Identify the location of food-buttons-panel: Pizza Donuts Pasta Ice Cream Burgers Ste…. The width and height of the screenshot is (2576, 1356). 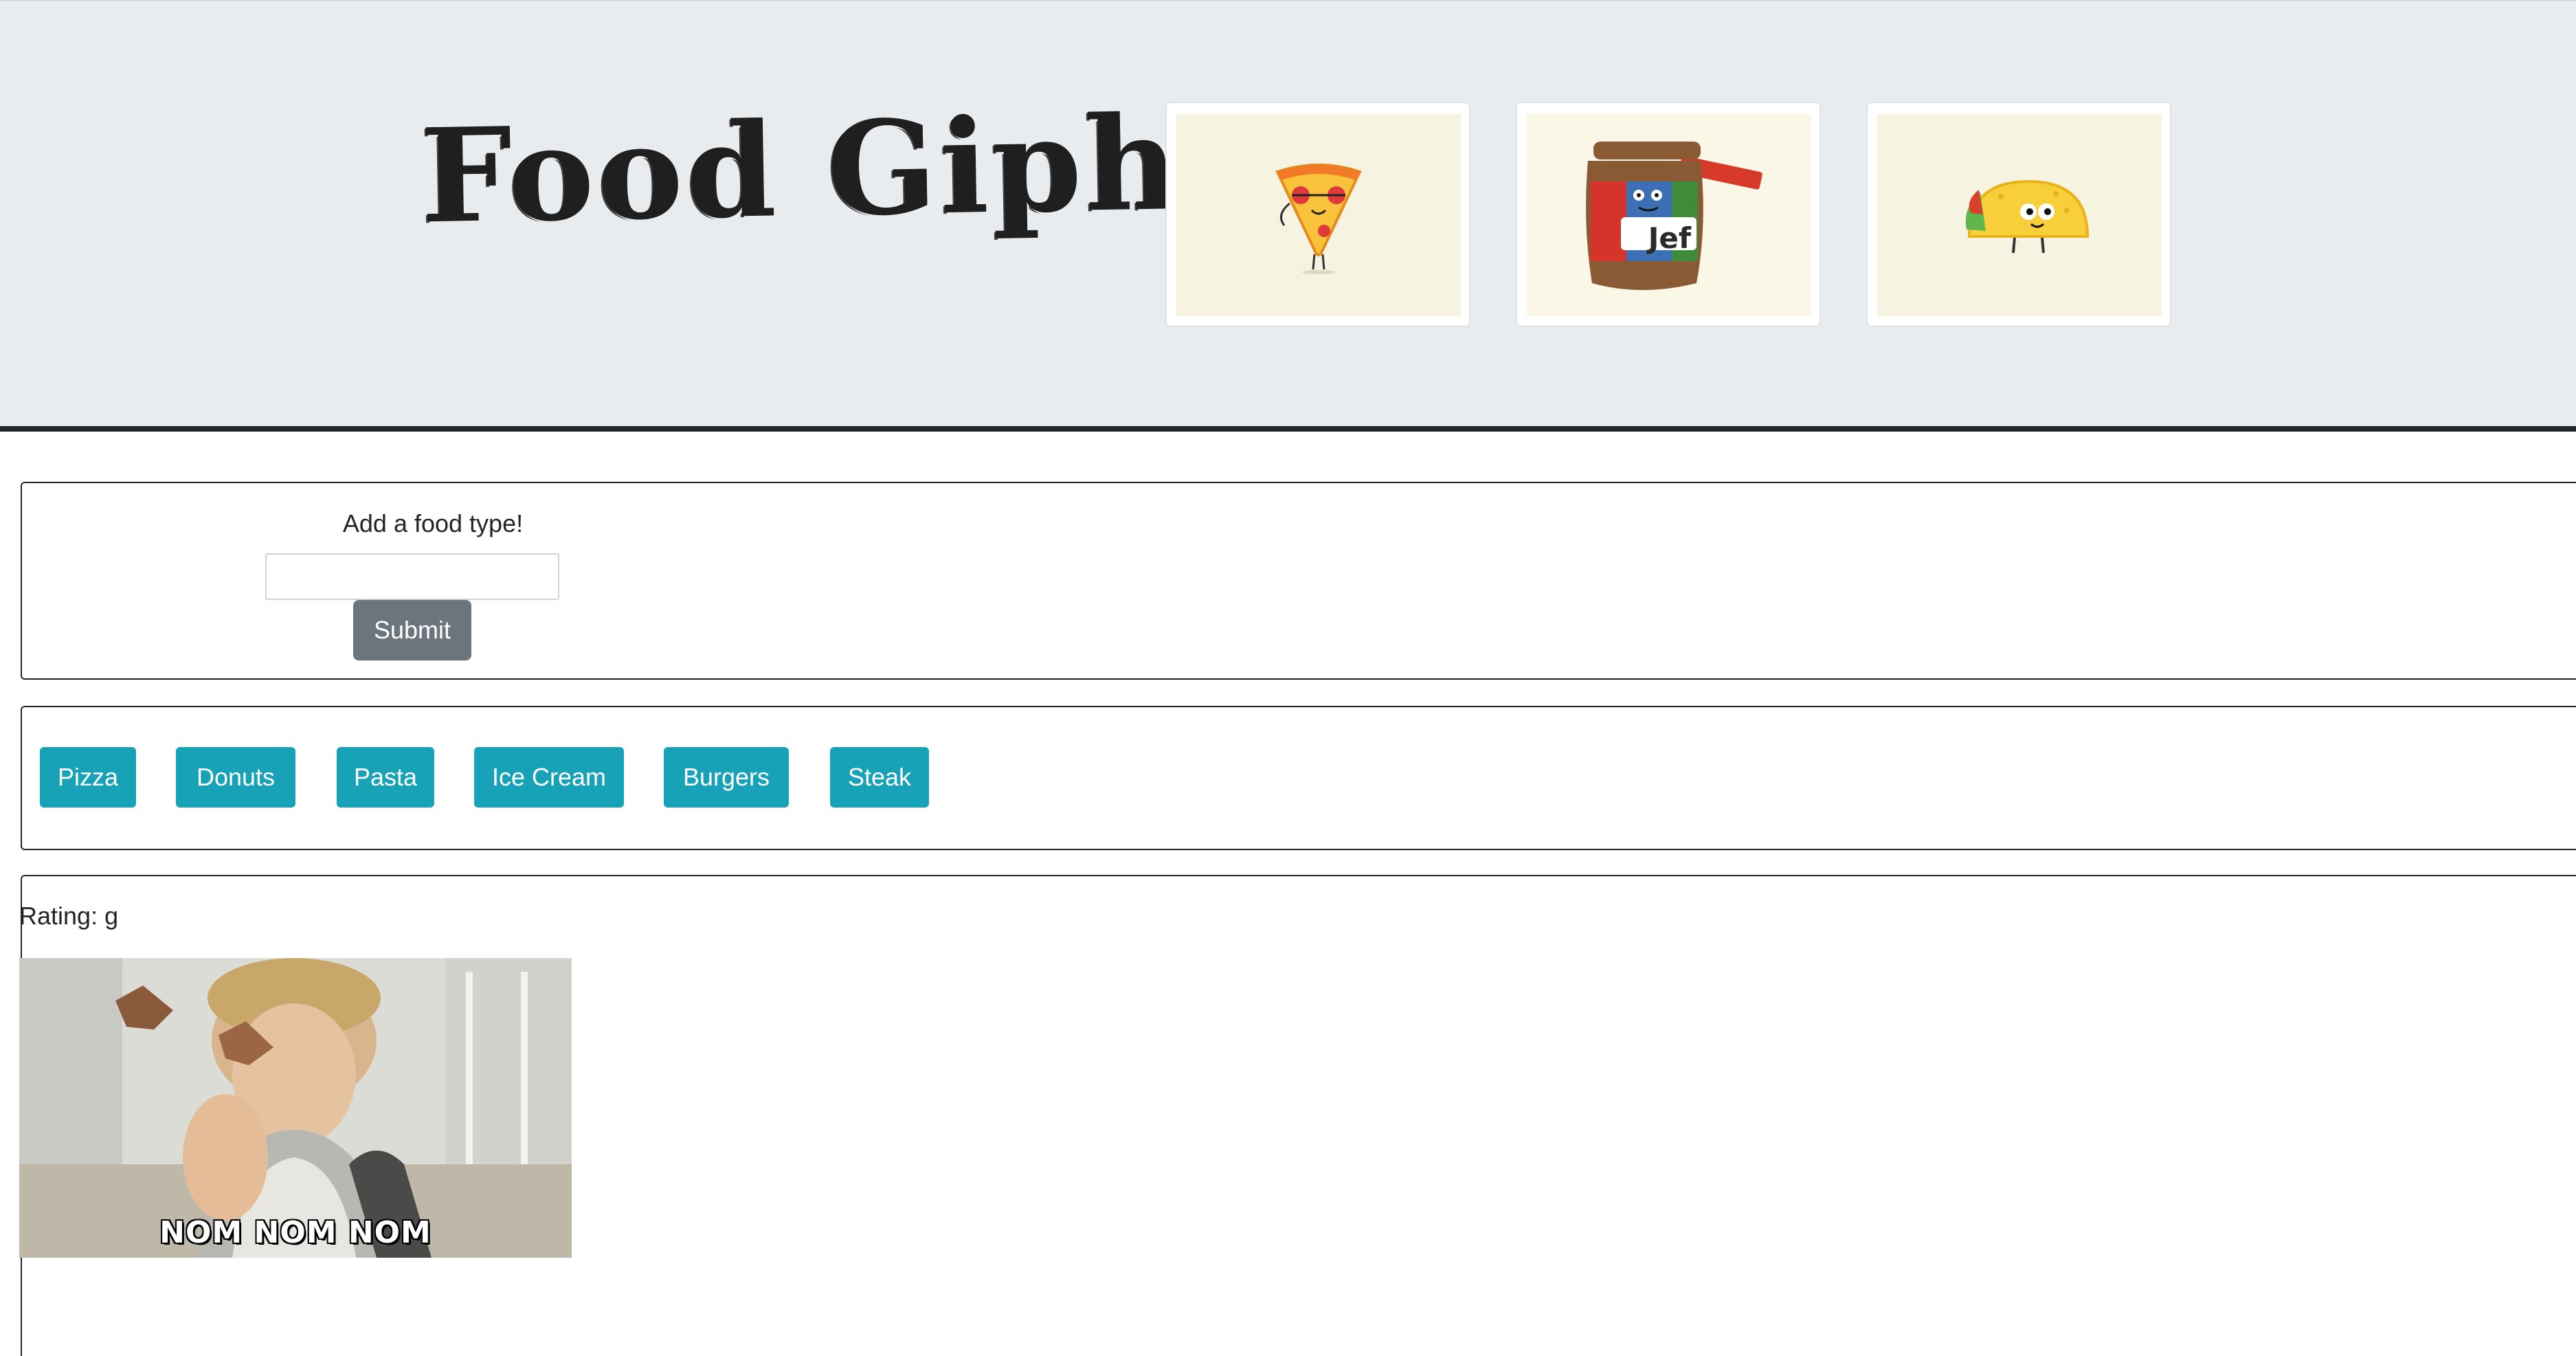
(1298, 778).